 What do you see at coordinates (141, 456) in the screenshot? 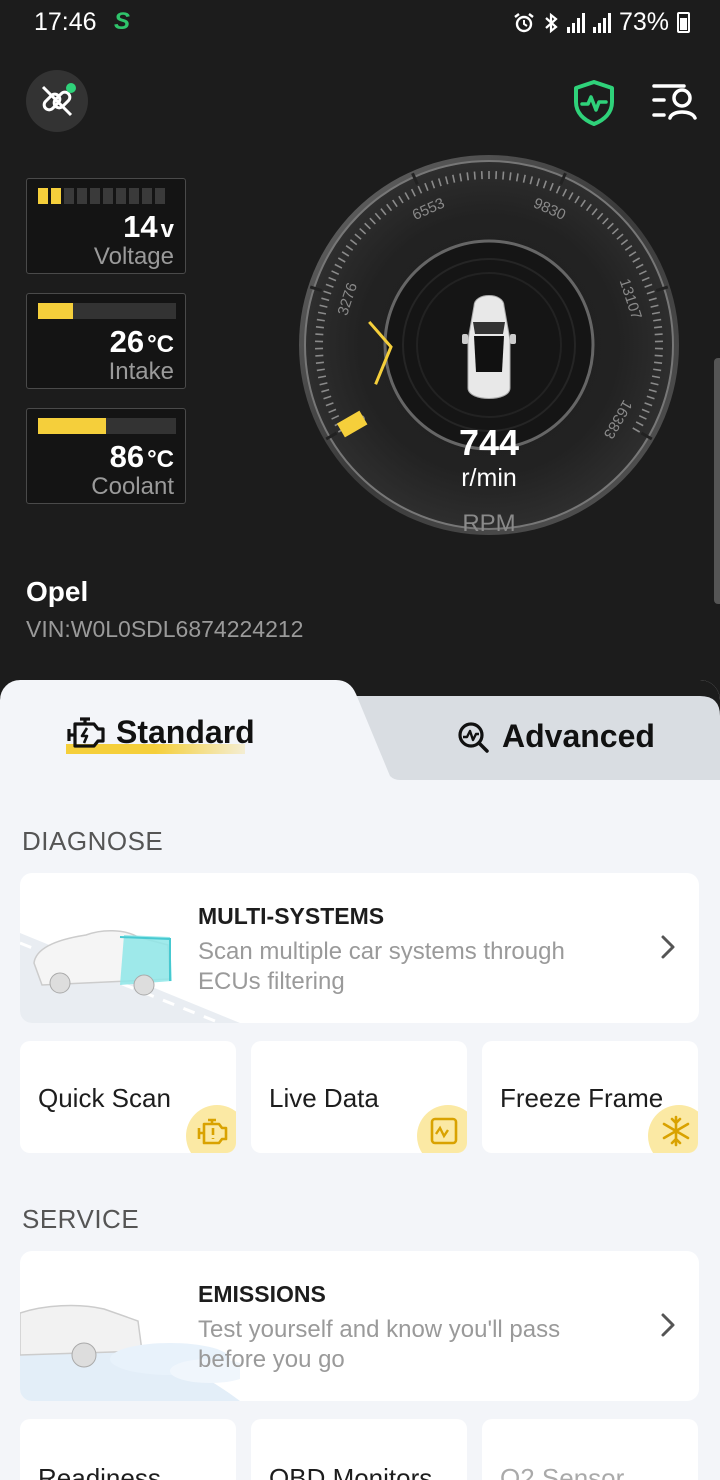
I see `coolant-value: 86 °C` at bounding box center [141, 456].